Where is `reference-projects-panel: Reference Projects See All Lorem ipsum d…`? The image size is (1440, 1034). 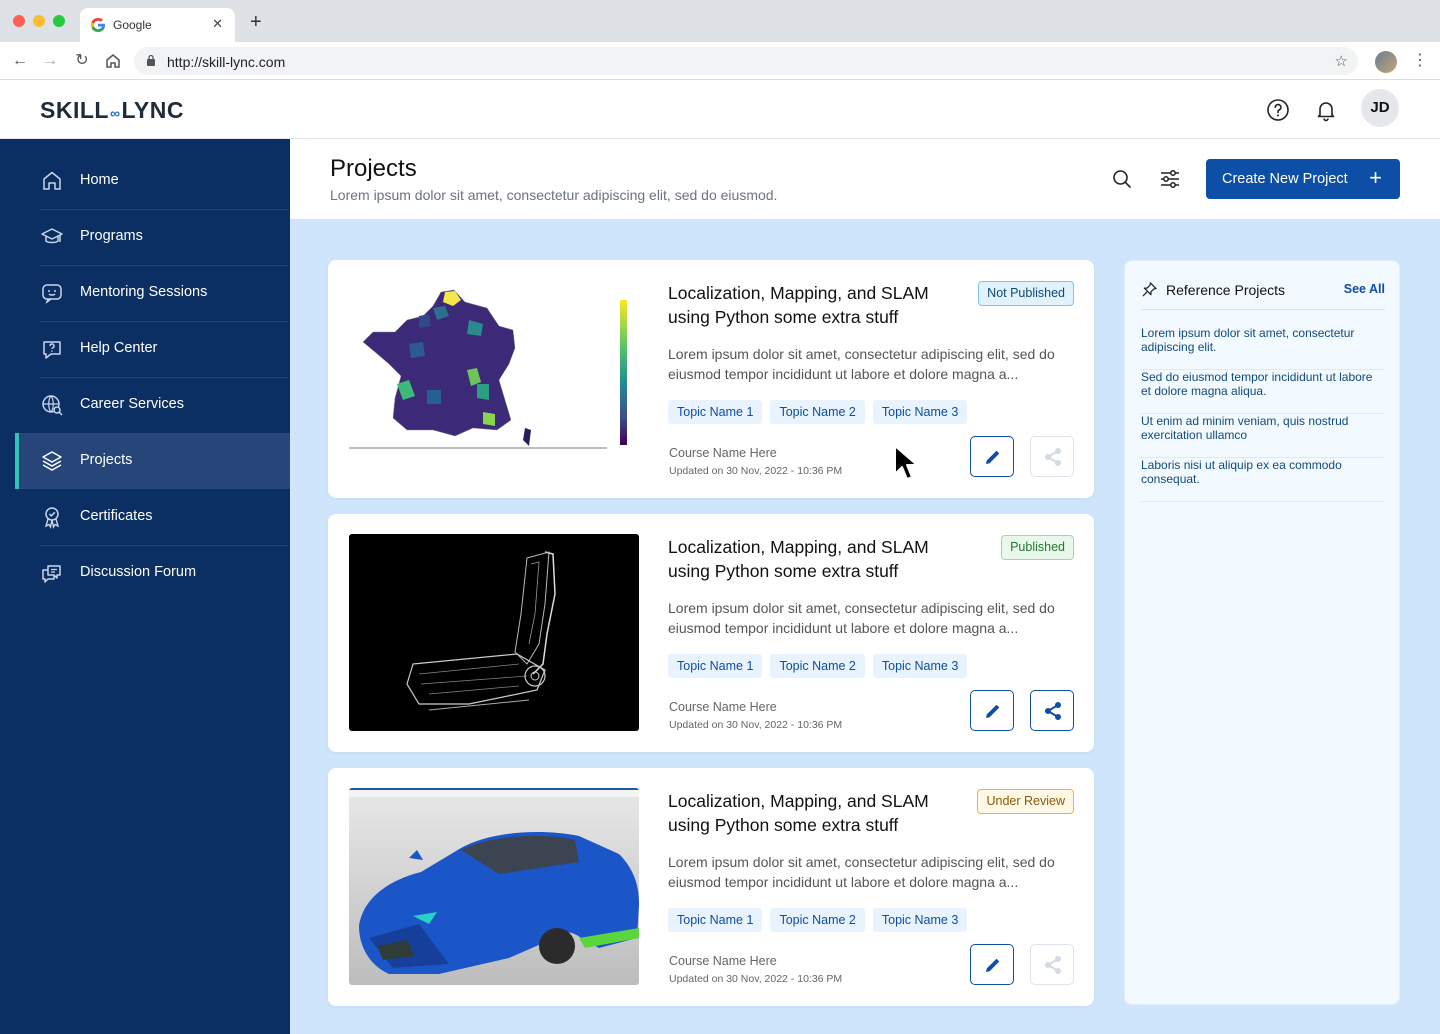 reference-projects-panel: Reference Projects See All Lorem ipsum d… is located at coordinates (1262, 632).